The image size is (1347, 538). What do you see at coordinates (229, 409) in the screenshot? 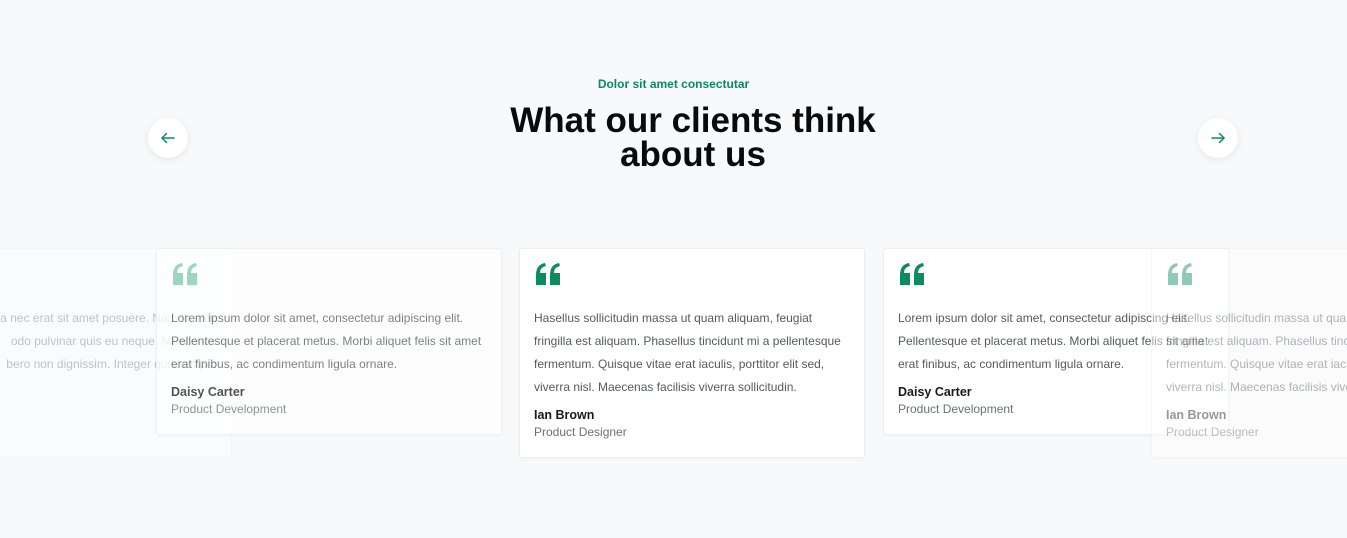
I see `author-role: Product Development` at bounding box center [229, 409].